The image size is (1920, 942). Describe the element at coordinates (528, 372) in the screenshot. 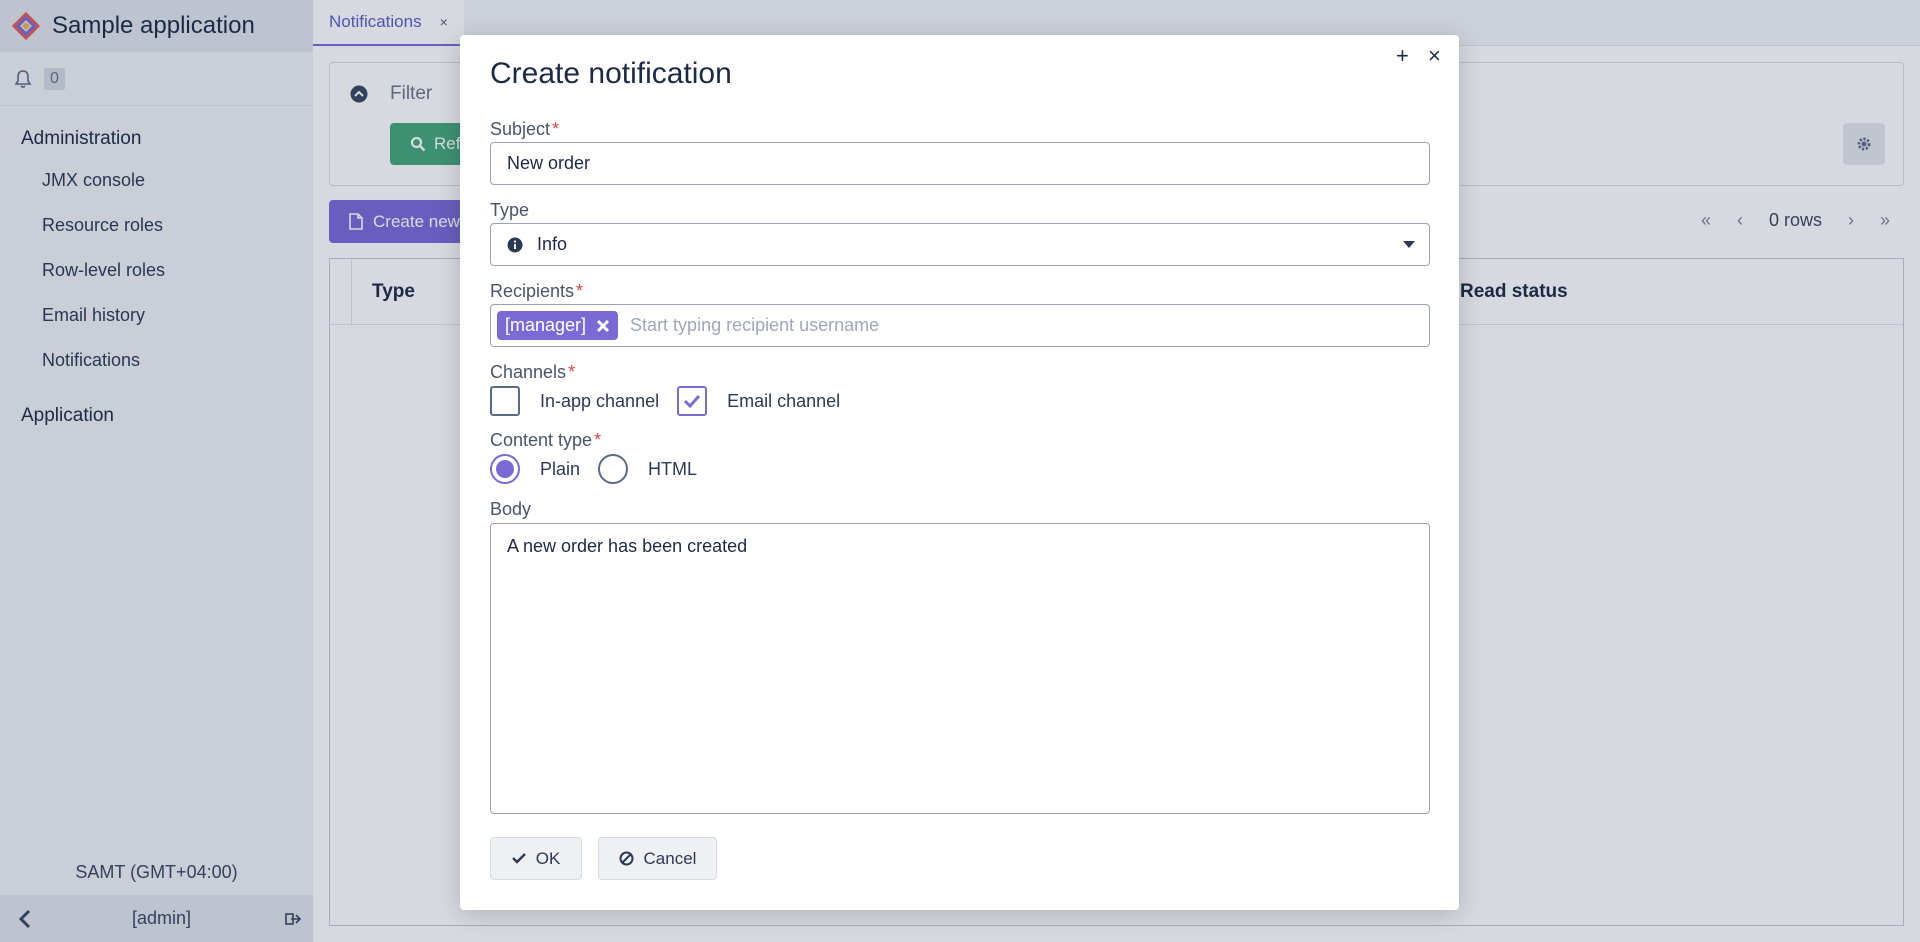

I see `channels-label-text: Channels` at that location.